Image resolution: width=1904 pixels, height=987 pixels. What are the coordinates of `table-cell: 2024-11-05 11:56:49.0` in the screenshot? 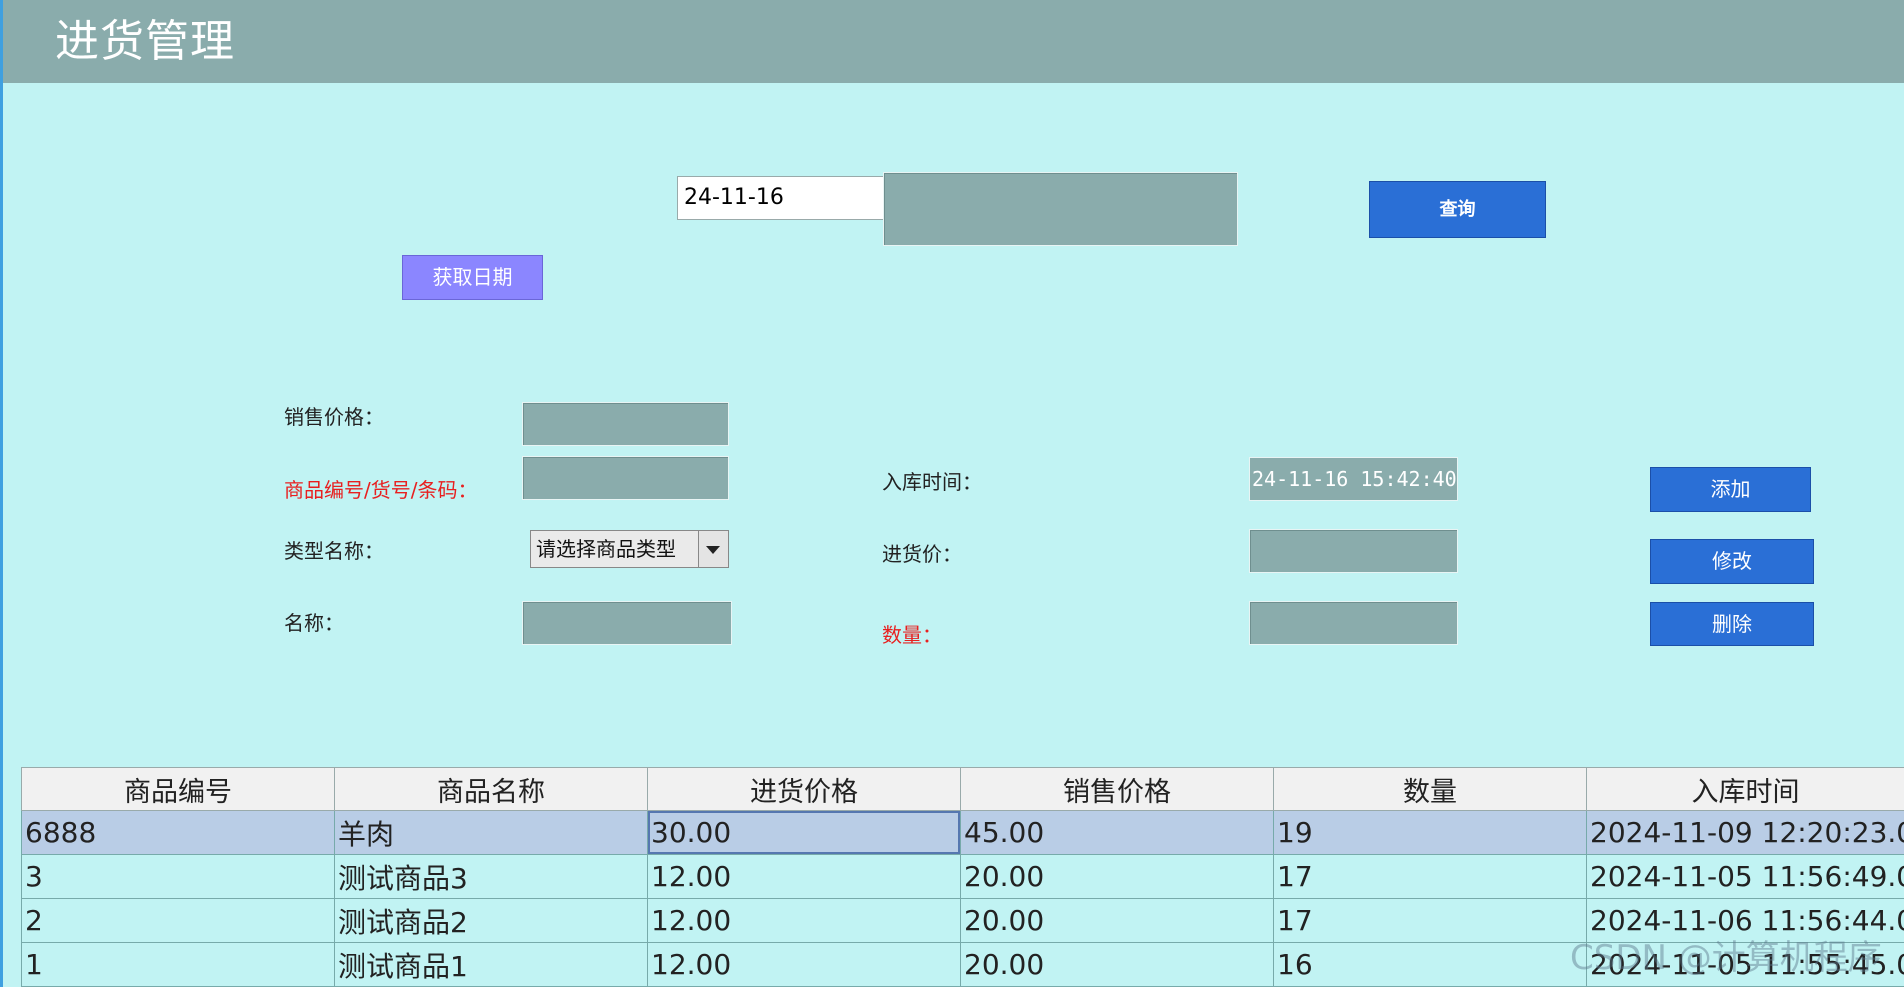 It's located at (1745, 876).